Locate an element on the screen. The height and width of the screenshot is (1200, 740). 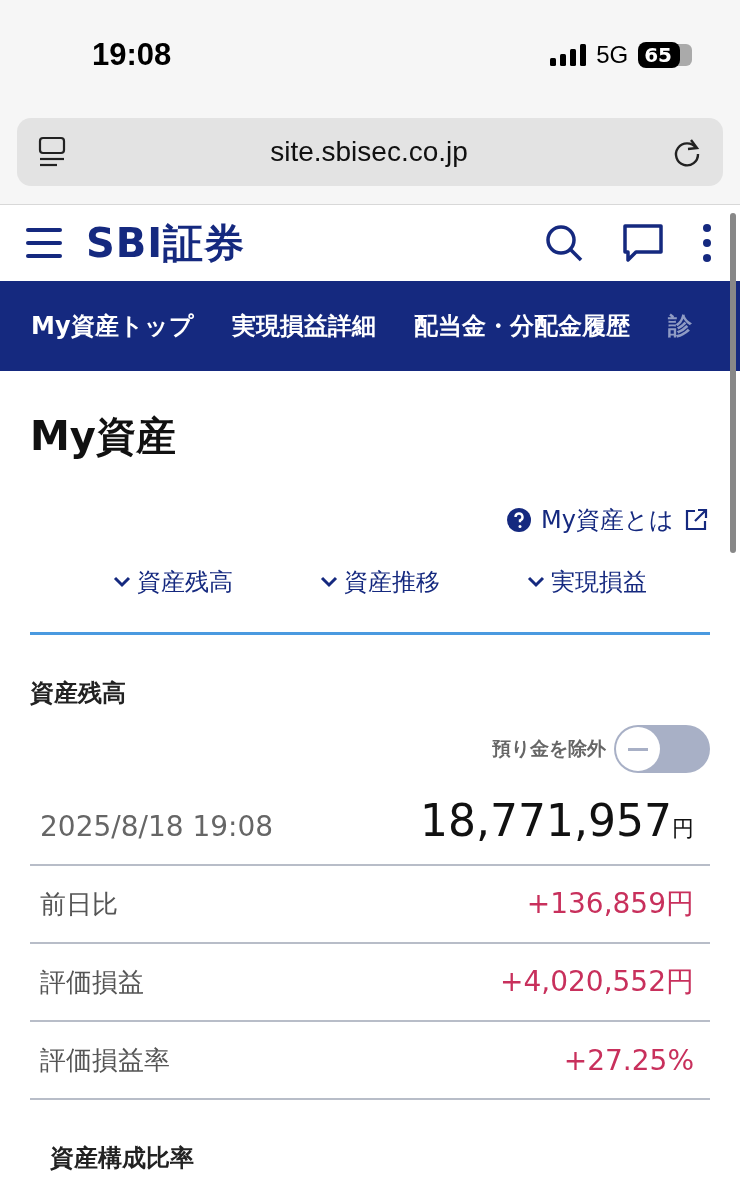
status-time: 19:08 is located at coordinates (132, 55).